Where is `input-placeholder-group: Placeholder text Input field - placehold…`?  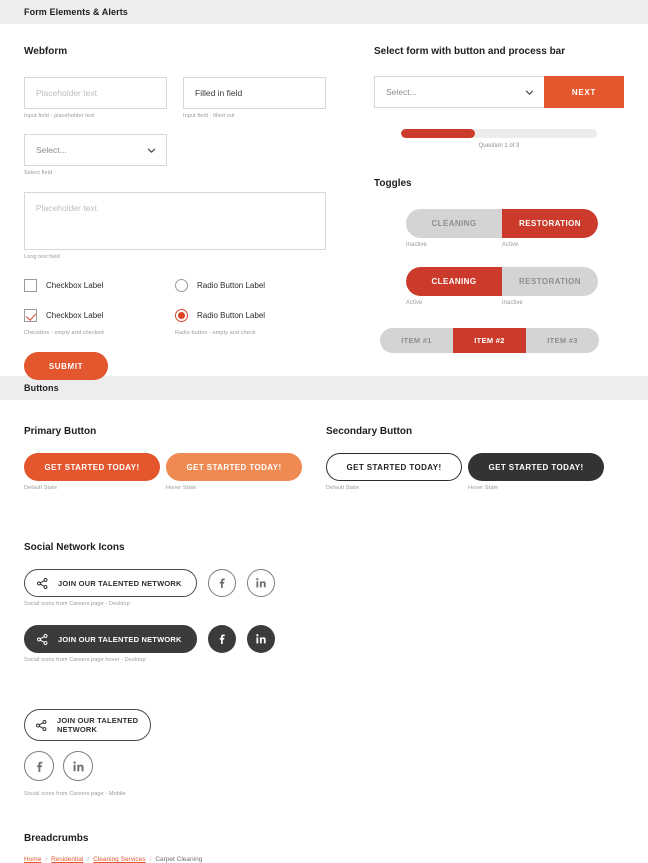 input-placeholder-group: Placeholder text Input field - placehold… is located at coordinates (95, 98).